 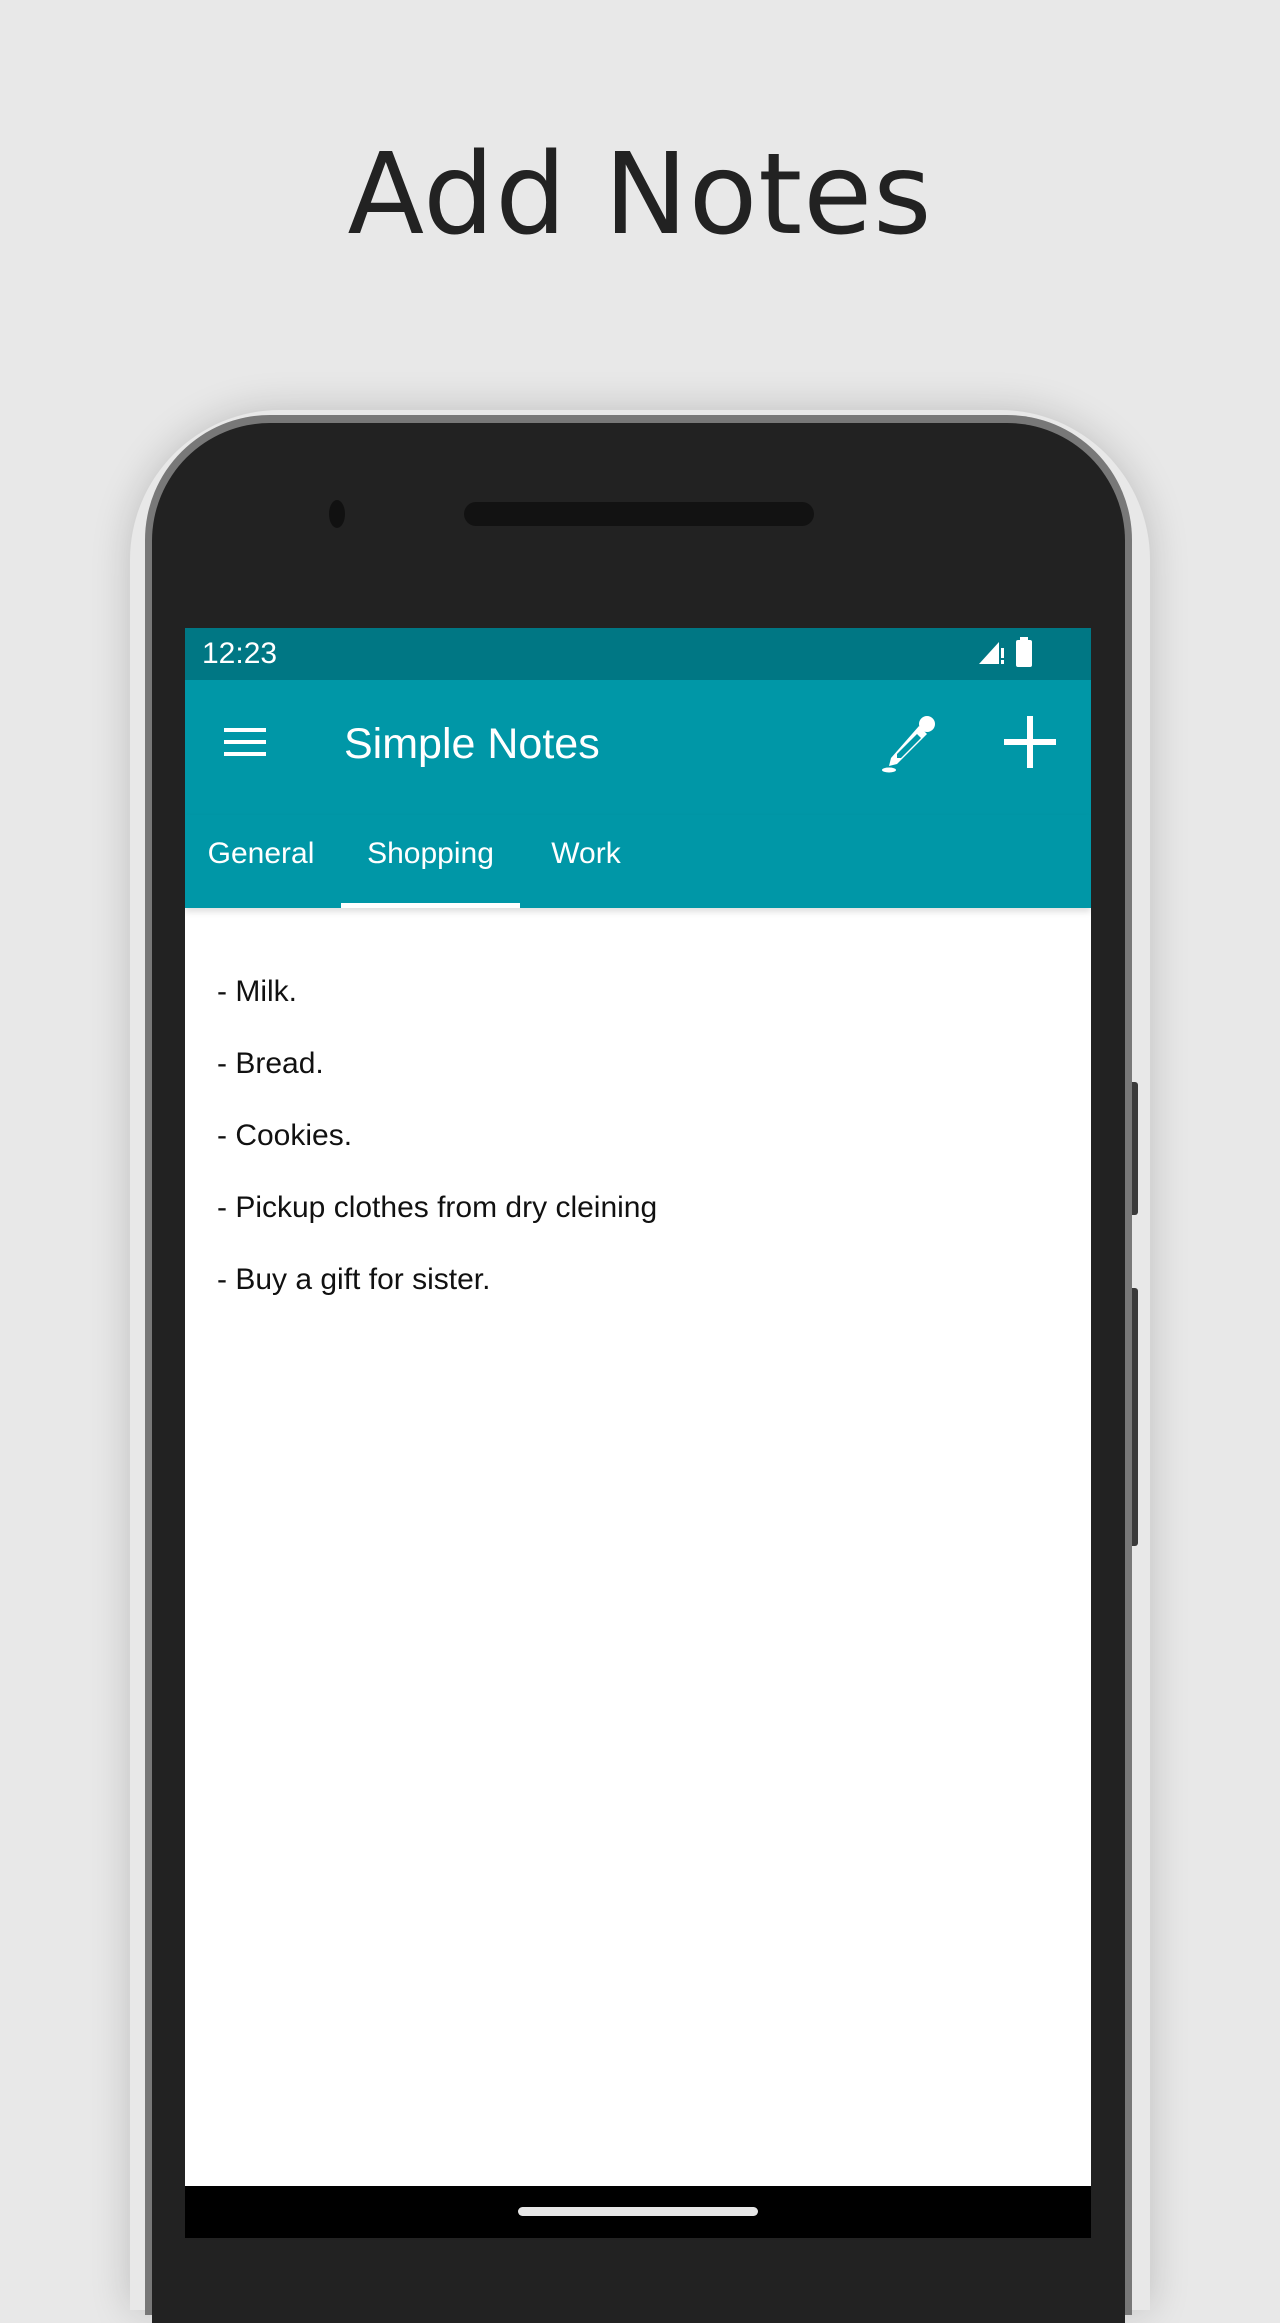 I want to click on hamburger-menu-icon, so click(x=245, y=743).